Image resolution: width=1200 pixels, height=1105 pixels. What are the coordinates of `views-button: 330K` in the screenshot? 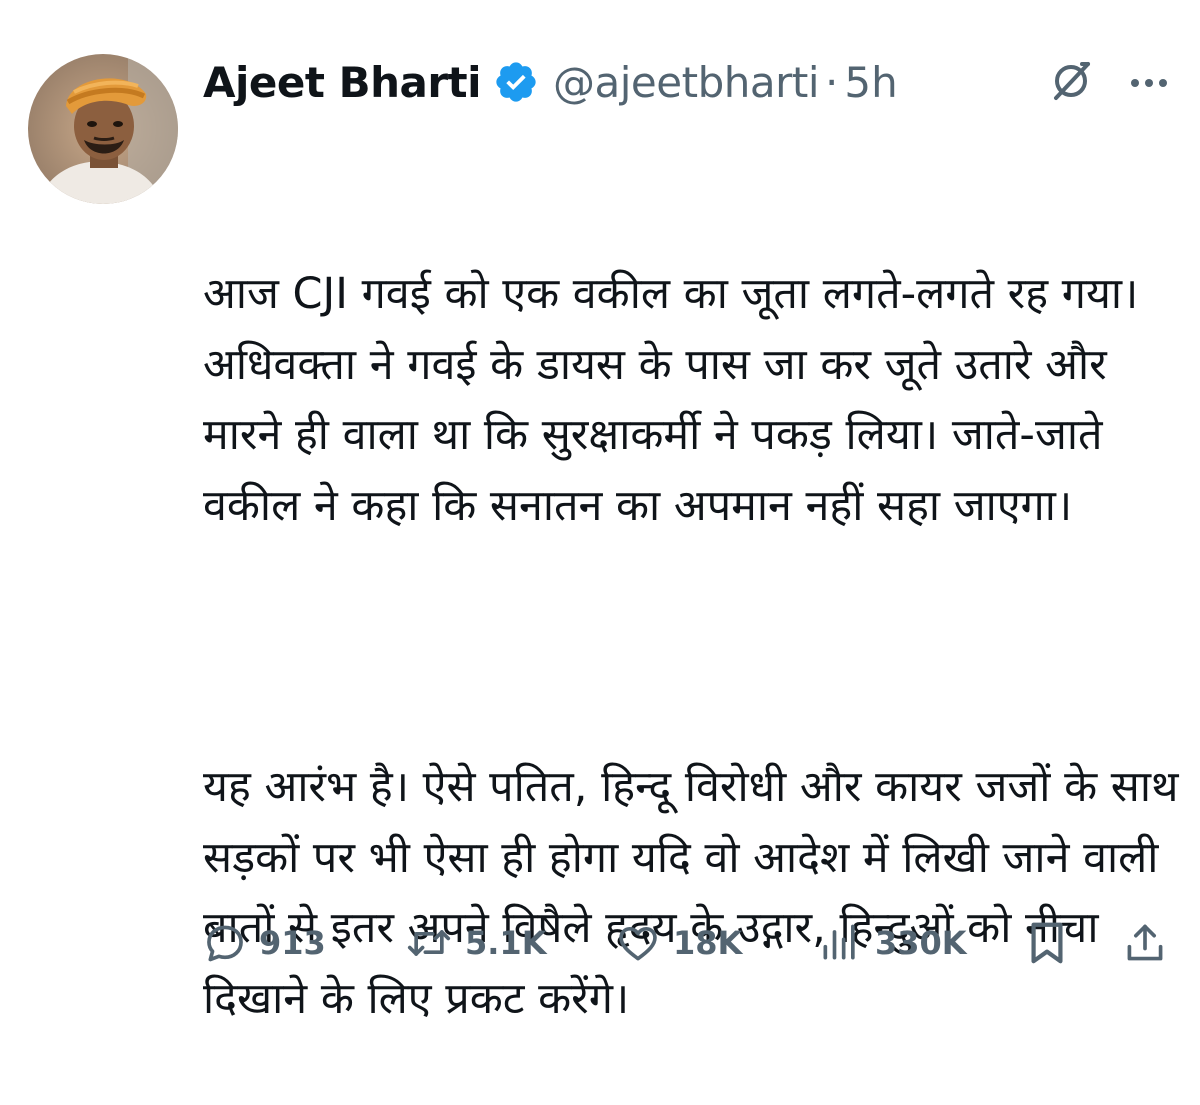 It's located at (892, 943).